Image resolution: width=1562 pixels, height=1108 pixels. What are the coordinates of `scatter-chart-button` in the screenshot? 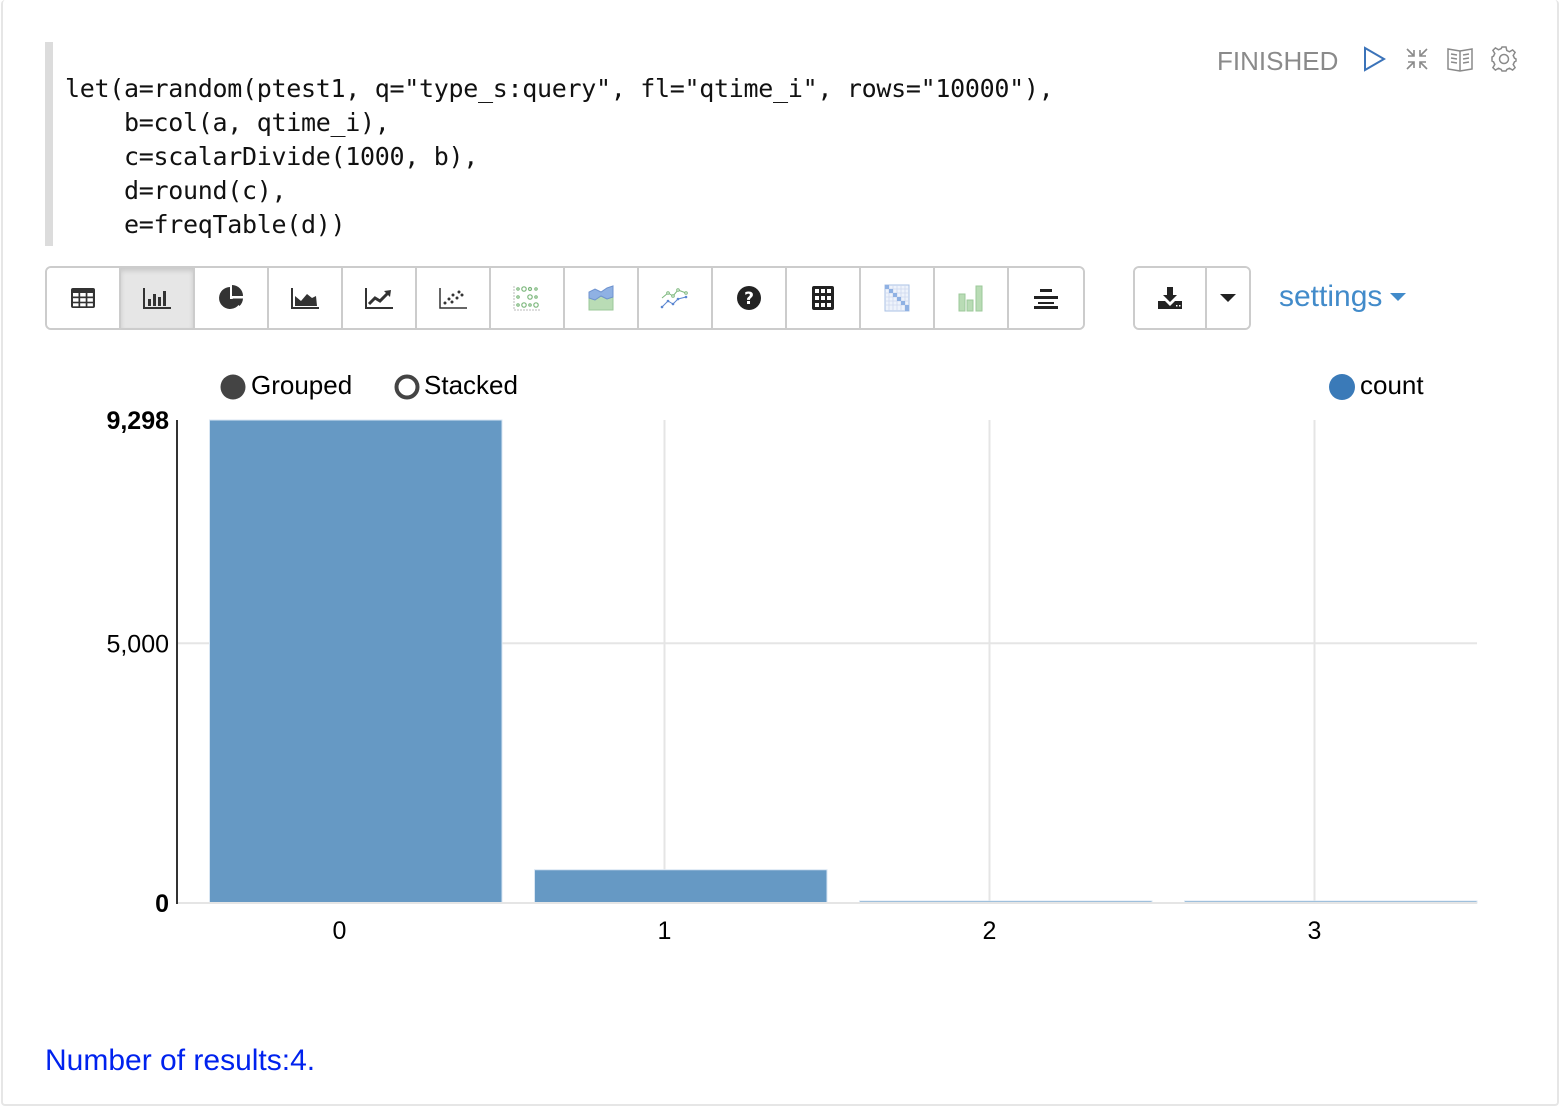 It's located at (454, 298).